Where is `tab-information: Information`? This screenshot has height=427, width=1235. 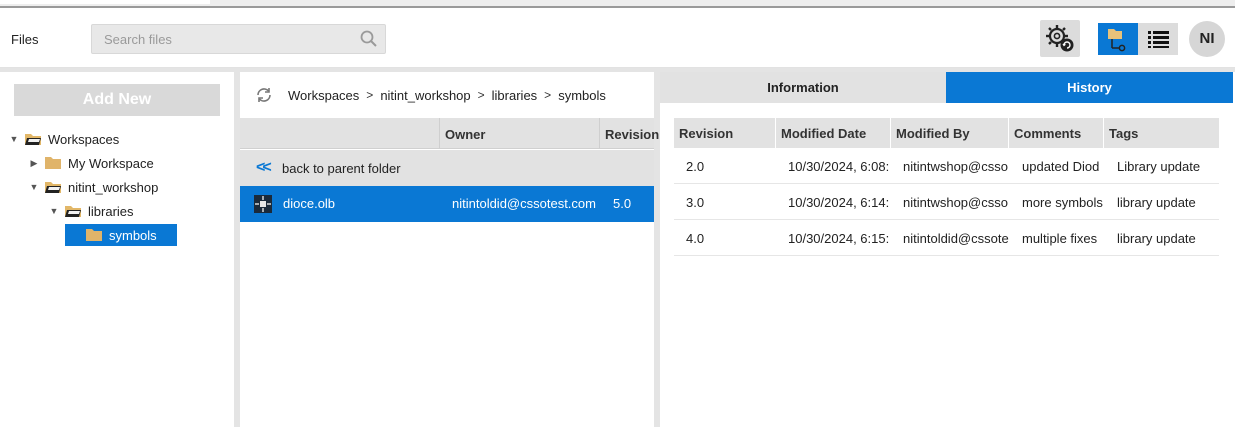 tab-information: Information is located at coordinates (803, 87).